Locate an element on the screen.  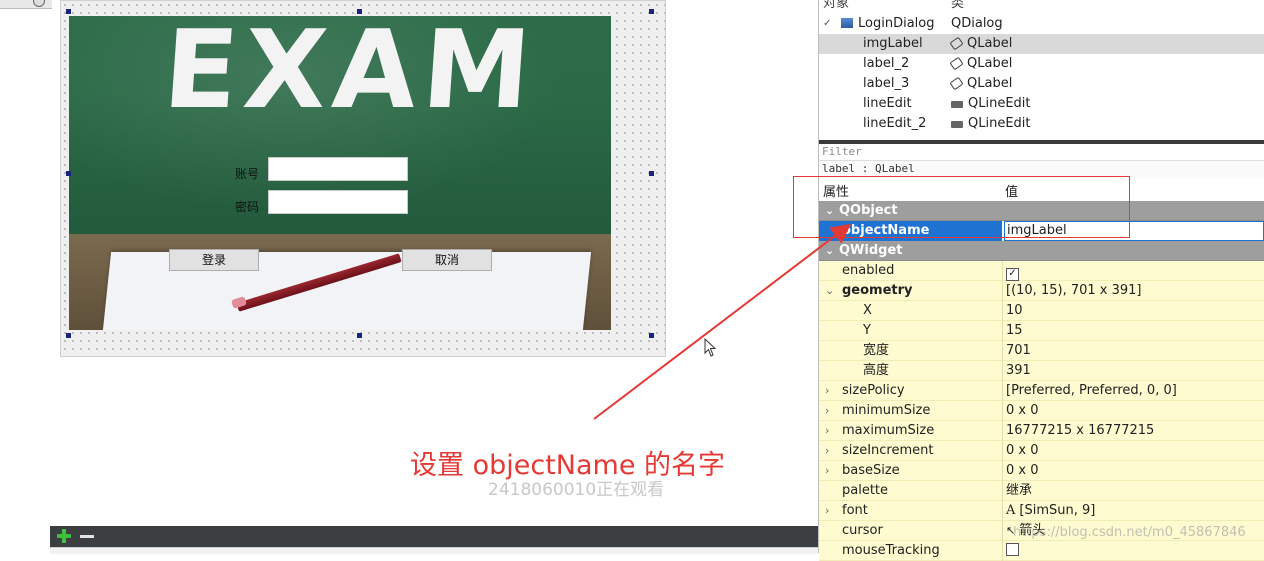
prop-basesize: › baseSize 0 x 0 is located at coordinates (1041, 471).